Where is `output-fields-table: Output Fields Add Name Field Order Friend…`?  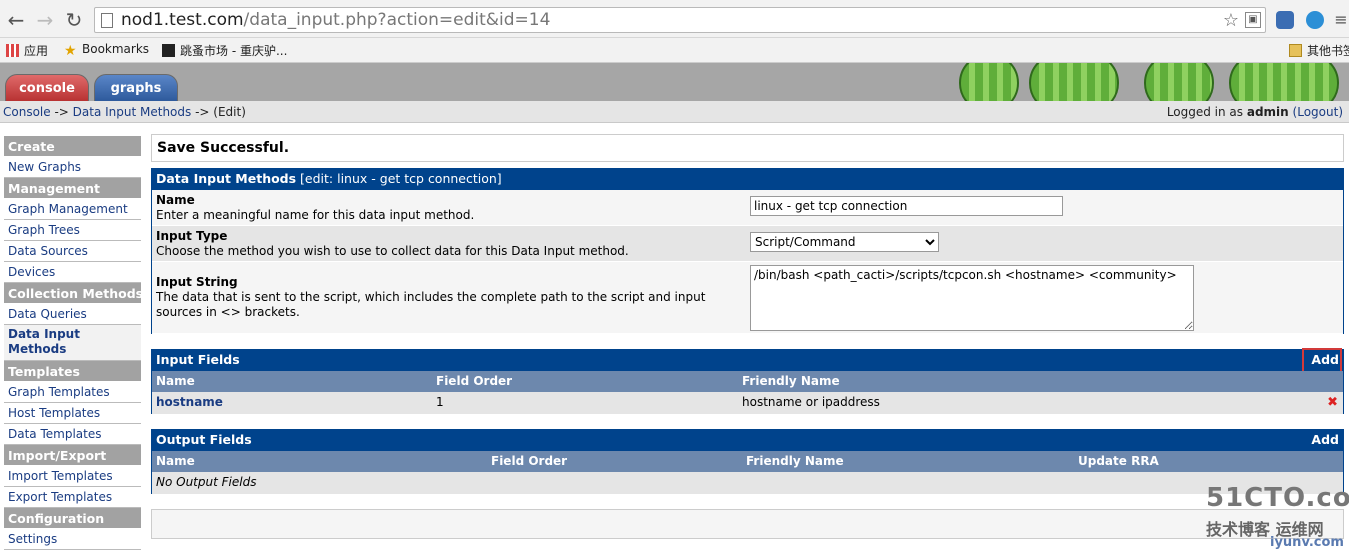 output-fields-table: Output Fields Add Name Field Order Friend… is located at coordinates (747, 461).